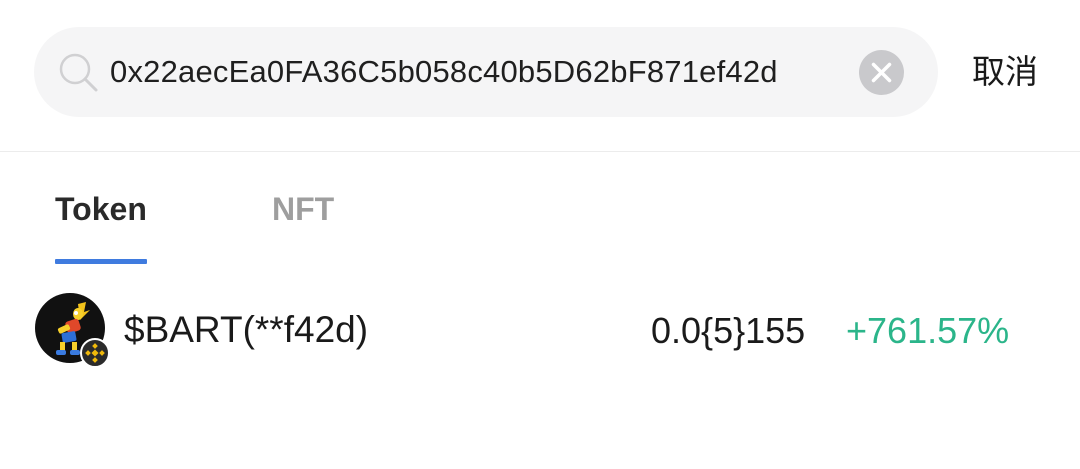  I want to click on token-price: 0.0{5}155, so click(728, 330).